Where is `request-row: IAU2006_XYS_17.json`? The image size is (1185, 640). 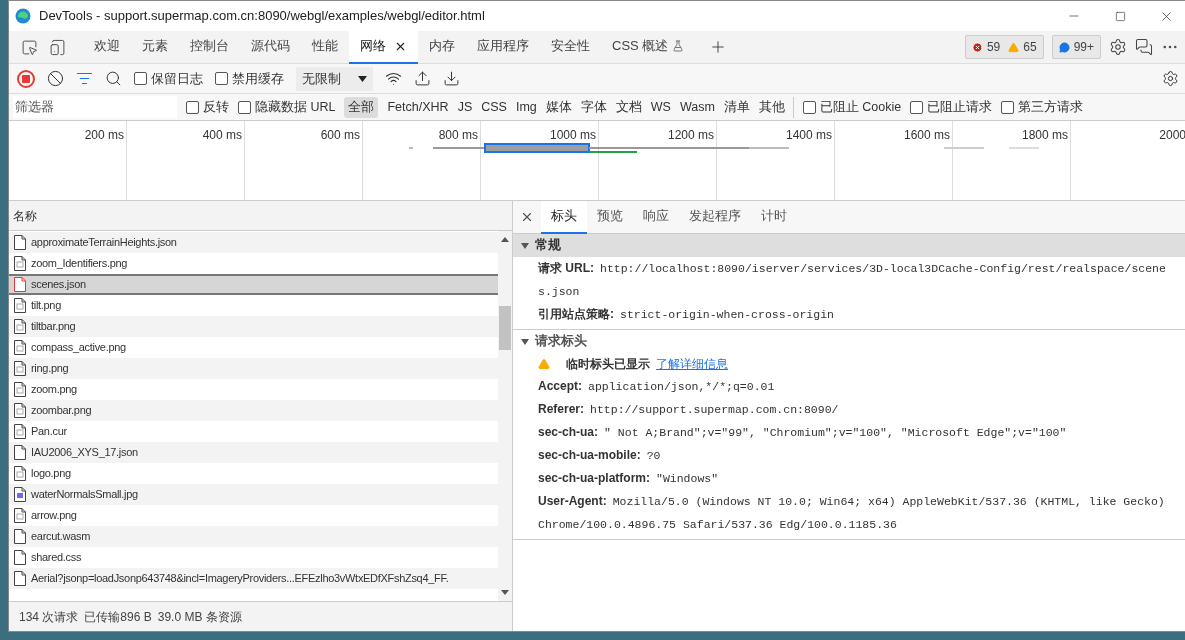
request-row: IAU2006_XYS_17.json is located at coordinates (253, 452).